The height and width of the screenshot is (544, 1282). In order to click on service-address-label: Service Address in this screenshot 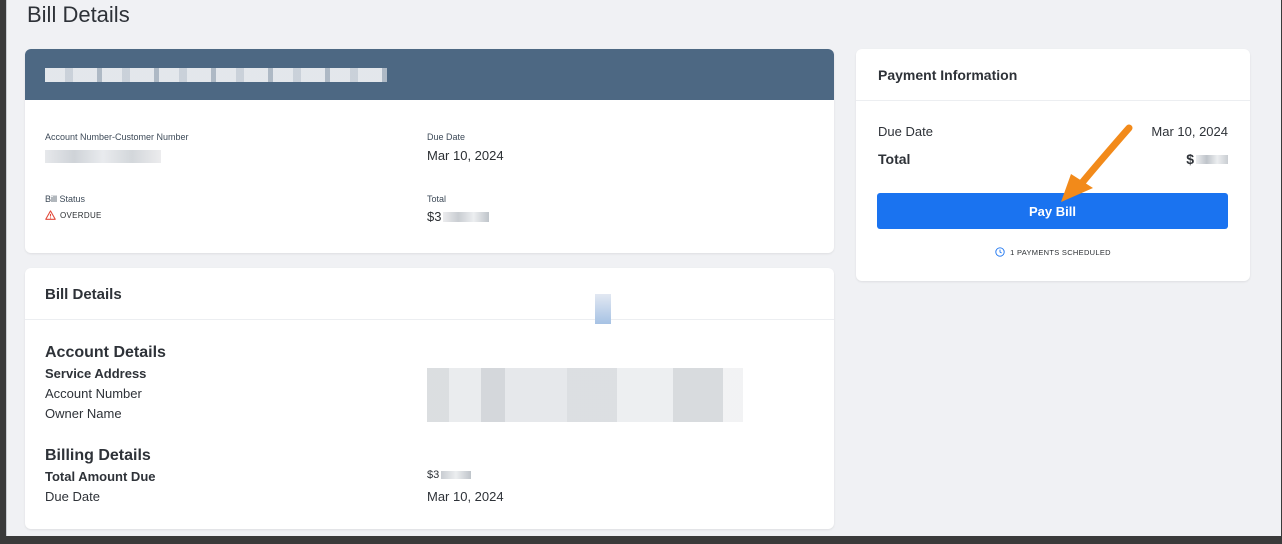, I will do `click(96, 373)`.